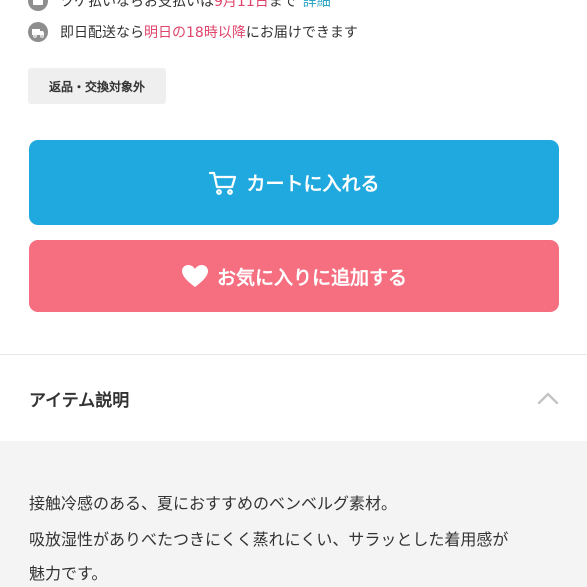  Describe the element at coordinates (68, 573) in the screenshot. I see `description-line: 魅力です。` at that location.